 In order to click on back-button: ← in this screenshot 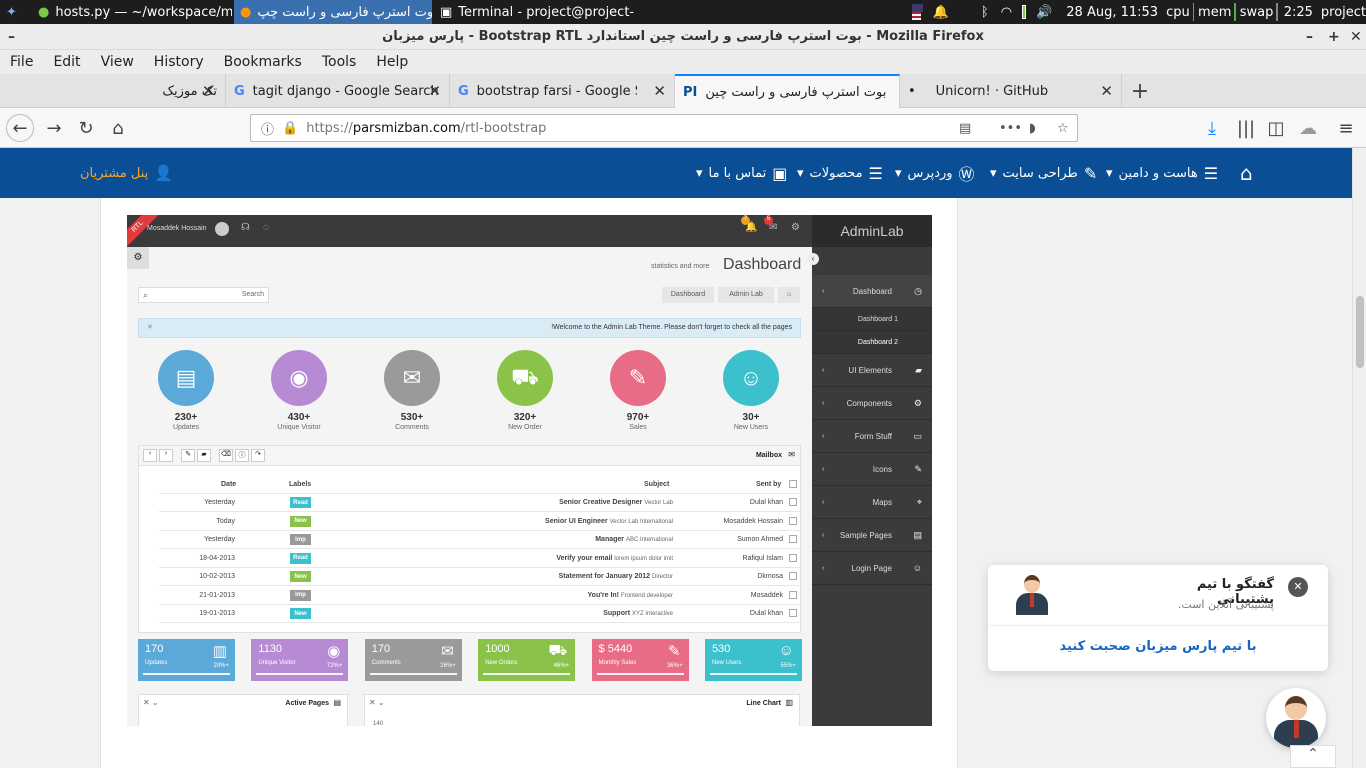, I will do `click(20, 128)`.